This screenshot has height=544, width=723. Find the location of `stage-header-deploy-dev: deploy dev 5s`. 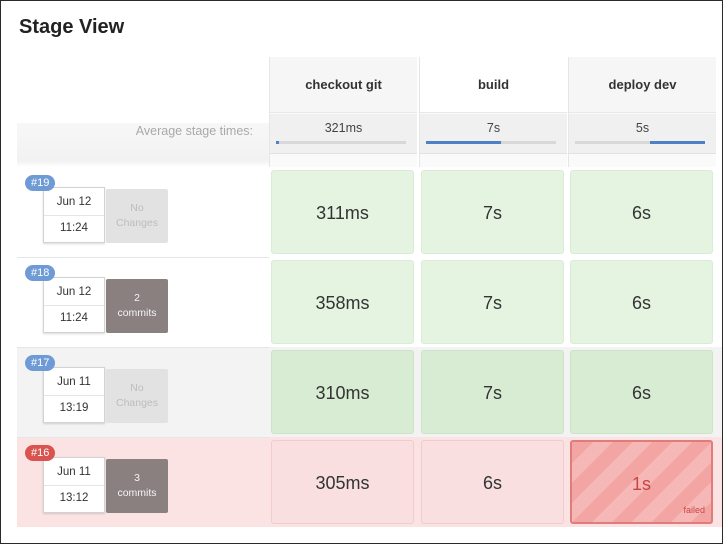

stage-header-deploy-dev: deploy dev 5s is located at coordinates (642, 112).